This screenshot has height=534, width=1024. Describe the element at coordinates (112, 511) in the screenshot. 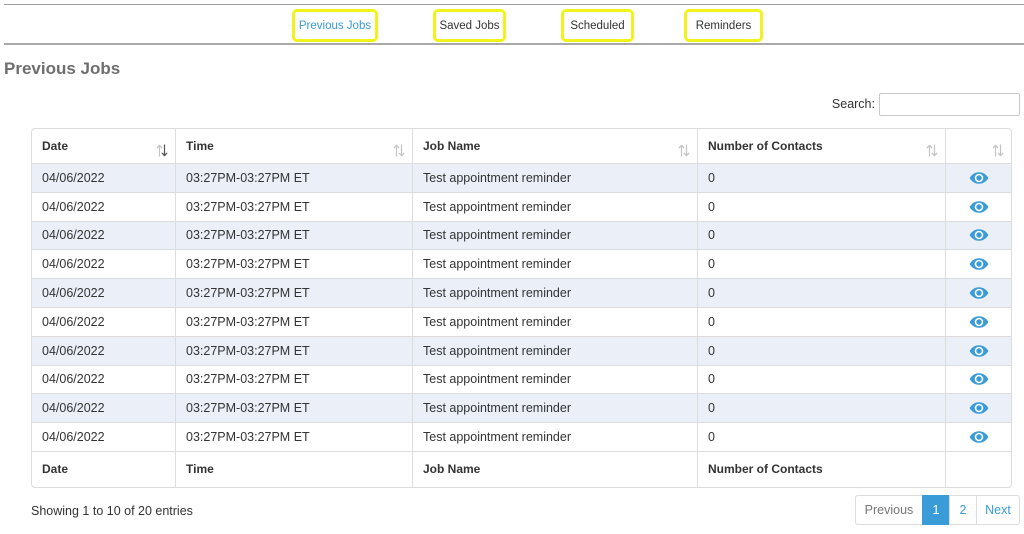

I see `entries-info: Showing 1 to 10 of 20 entries` at that location.